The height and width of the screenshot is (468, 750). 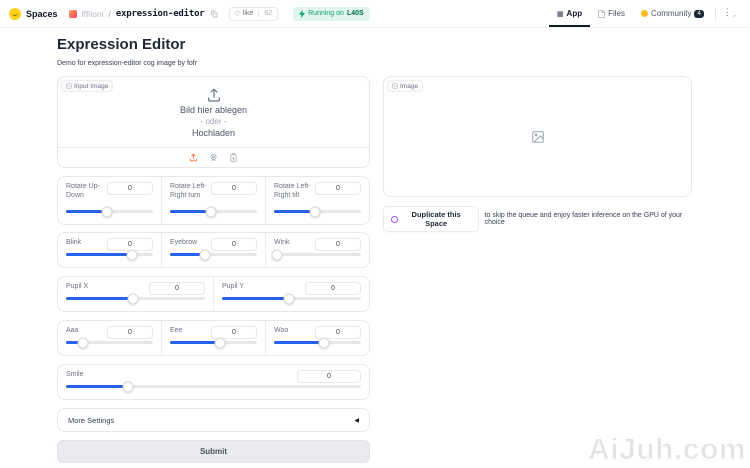 I want to click on space-name-link: expression-editor, so click(x=160, y=14).